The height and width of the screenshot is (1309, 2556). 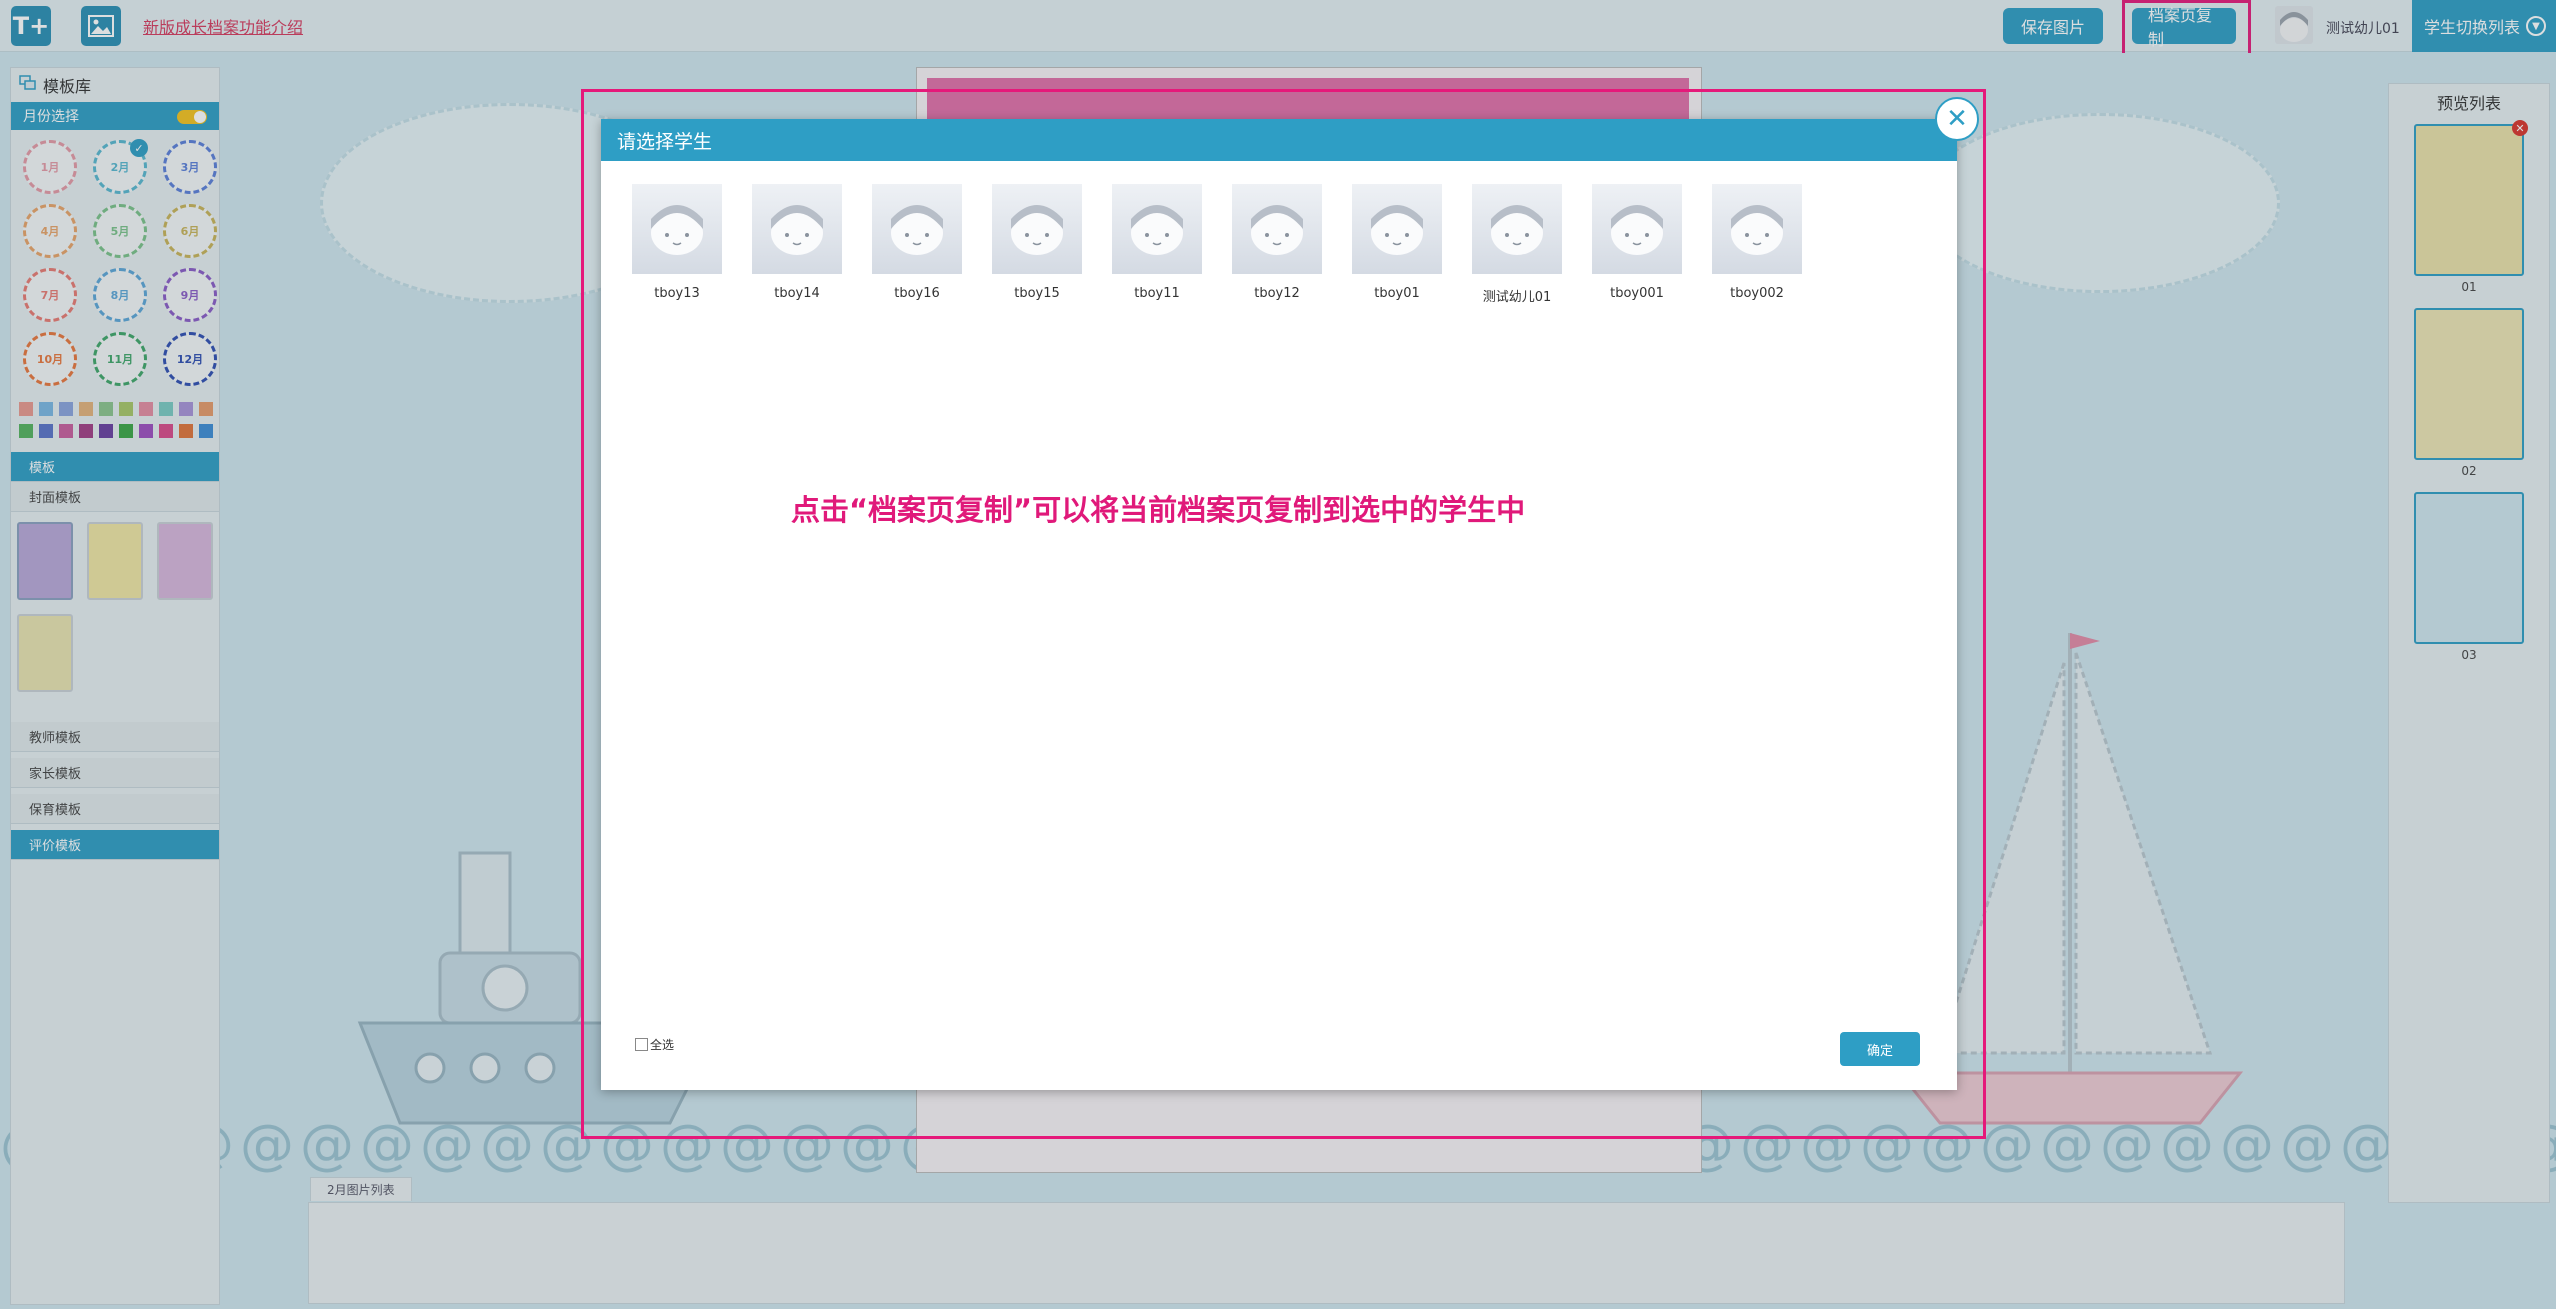 I want to click on select-all-checkbox: 全选, so click(x=654, y=1044).